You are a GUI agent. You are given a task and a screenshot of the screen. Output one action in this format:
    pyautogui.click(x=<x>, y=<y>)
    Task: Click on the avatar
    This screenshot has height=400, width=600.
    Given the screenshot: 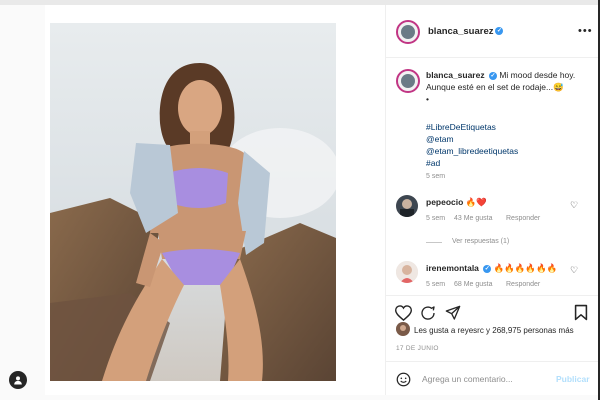 What is the action you would take?
    pyautogui.click(x=408, y=32)
    